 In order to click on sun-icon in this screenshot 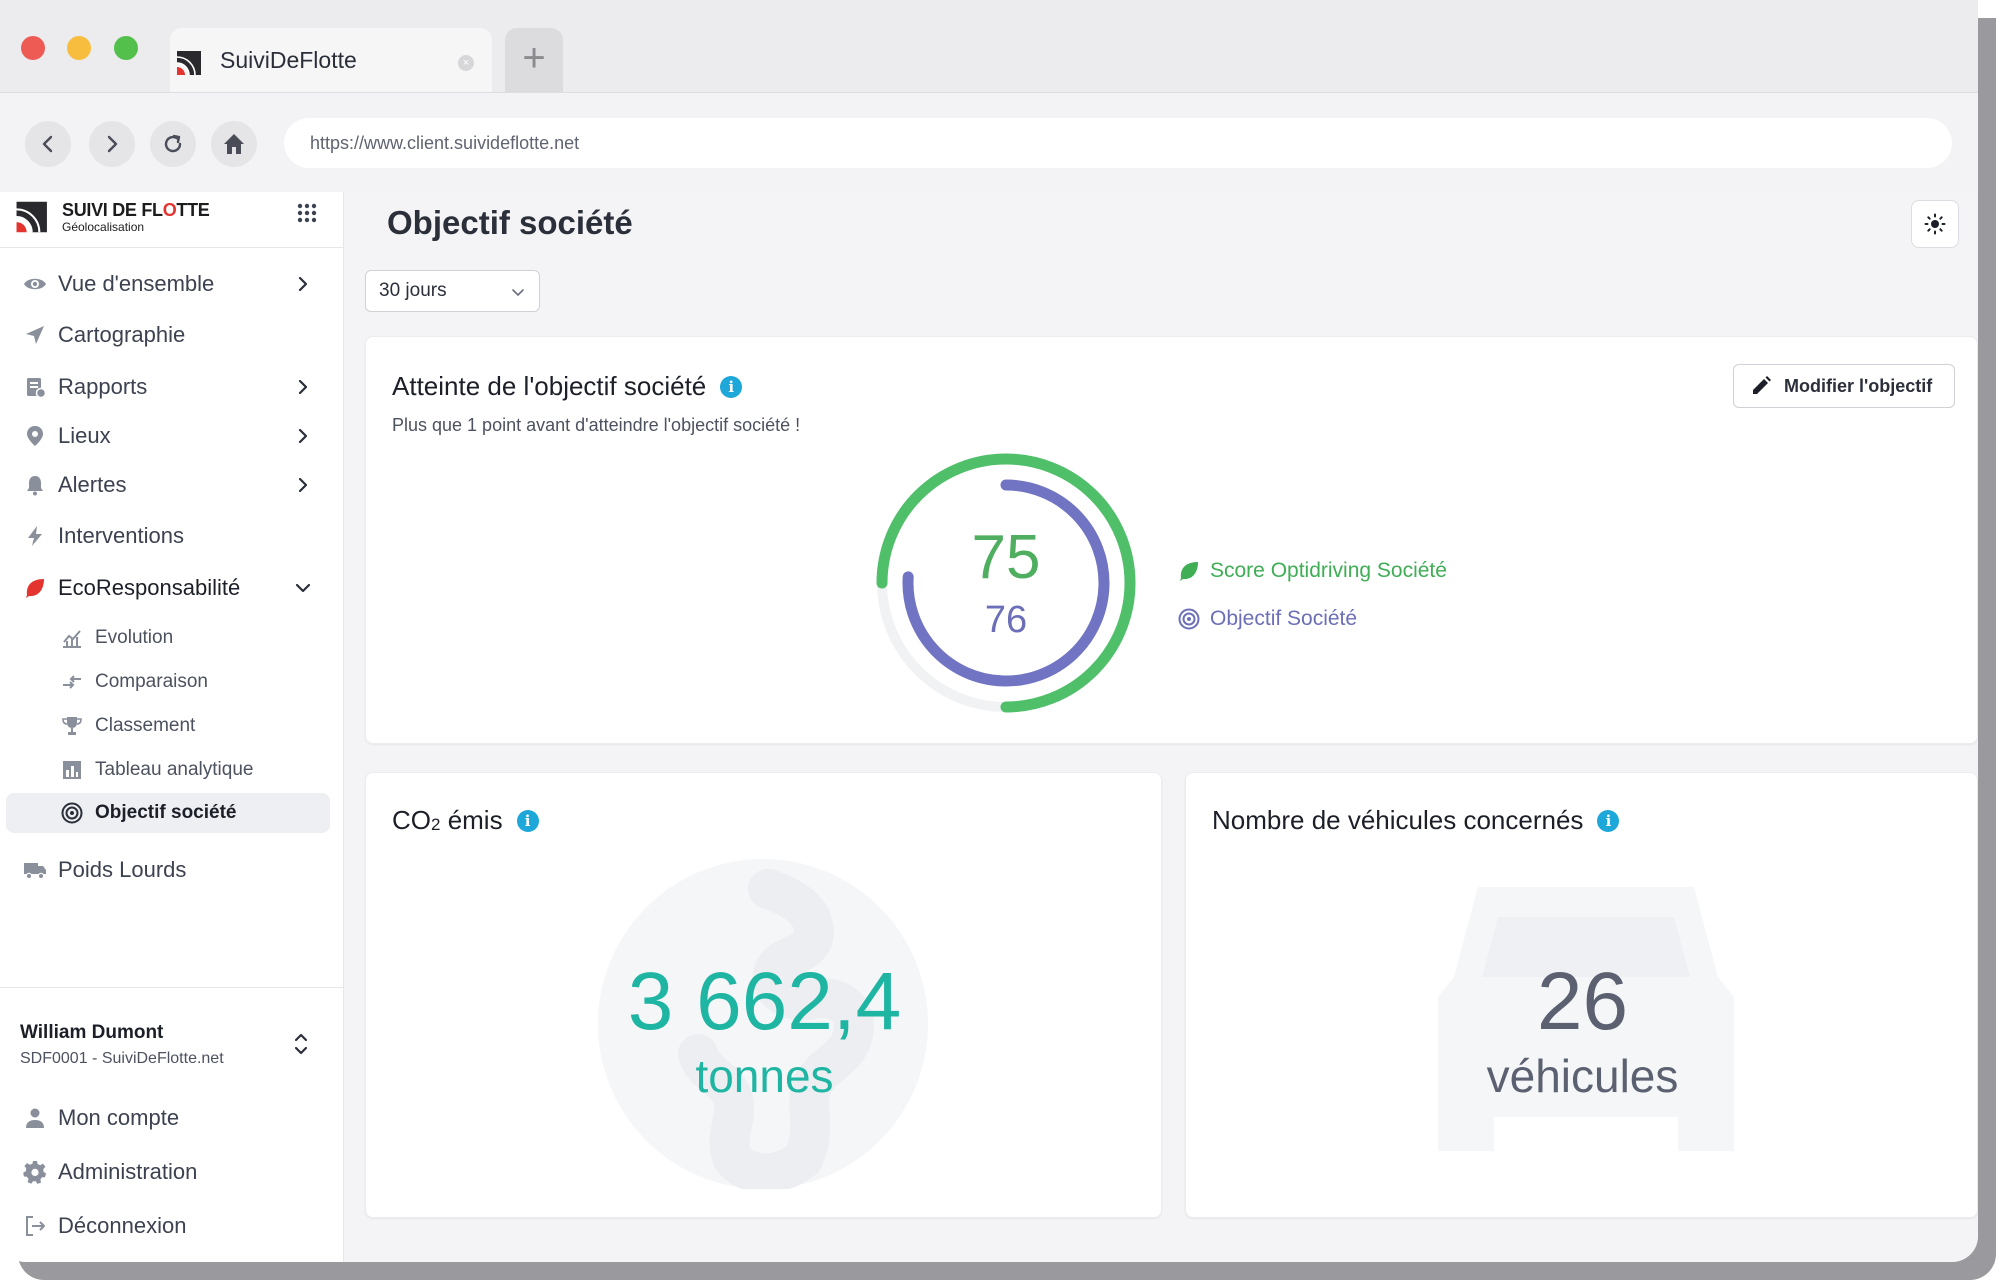, I will do `click(1935, 224)`.